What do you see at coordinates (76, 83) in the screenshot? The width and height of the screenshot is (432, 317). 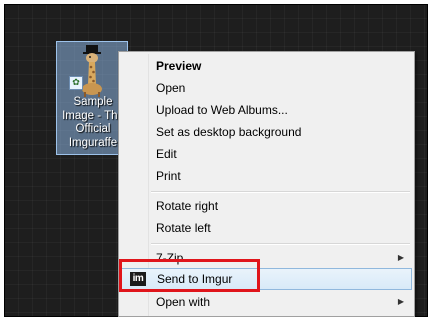 I see `image-file-badge-icon: ✿` at bounding box center [76, 83].